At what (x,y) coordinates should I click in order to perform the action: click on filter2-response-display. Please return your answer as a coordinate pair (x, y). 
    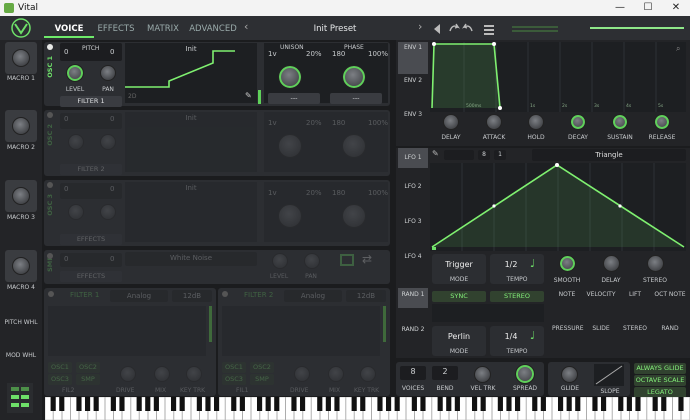
    Looking at the image, I should click on (301, 331).